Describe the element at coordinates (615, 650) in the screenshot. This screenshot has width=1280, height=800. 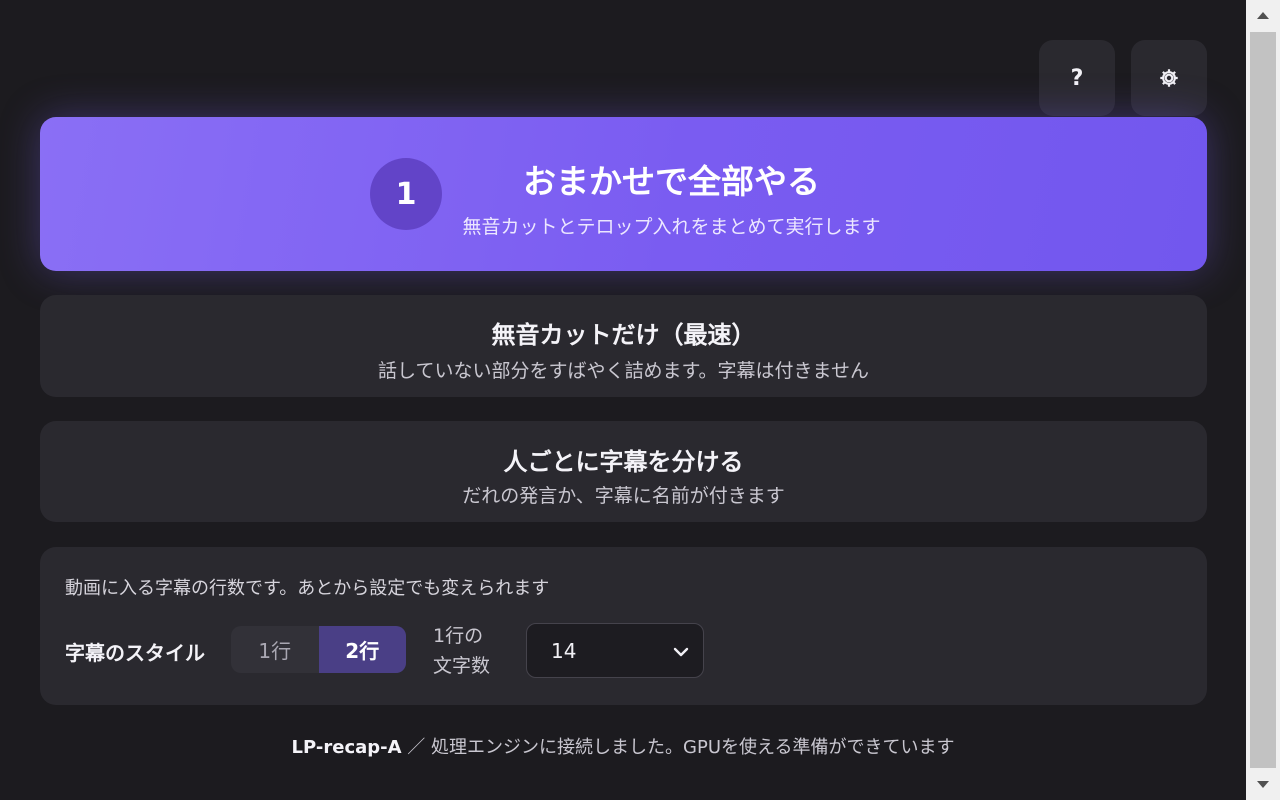
I see `chars-per-line-select: 14` at that location.